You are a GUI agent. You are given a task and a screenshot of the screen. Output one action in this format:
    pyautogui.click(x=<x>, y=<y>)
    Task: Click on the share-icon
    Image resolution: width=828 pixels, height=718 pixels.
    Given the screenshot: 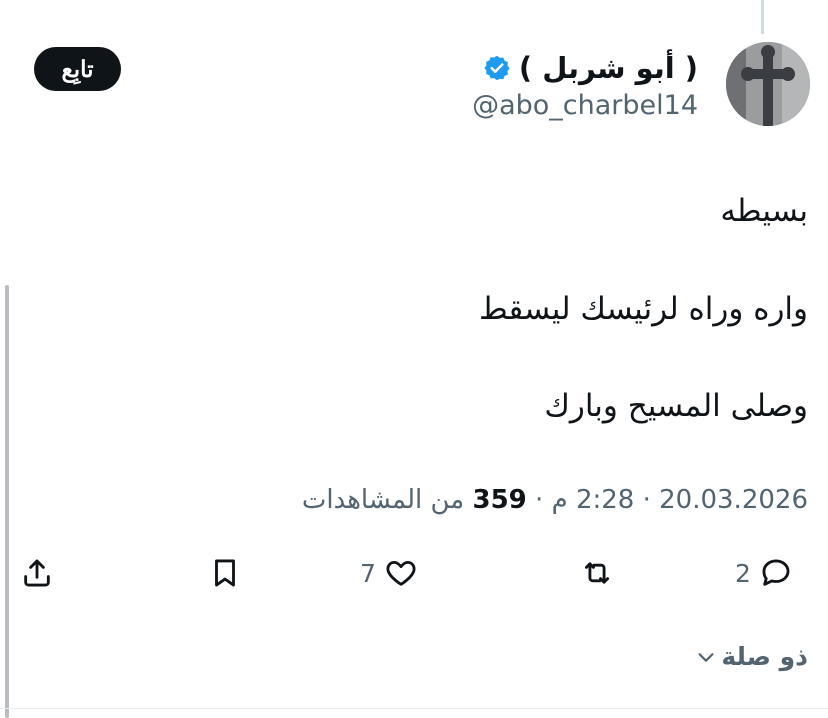 What is the action you would take?
    pyautogui.click(x=37, y=573)
    